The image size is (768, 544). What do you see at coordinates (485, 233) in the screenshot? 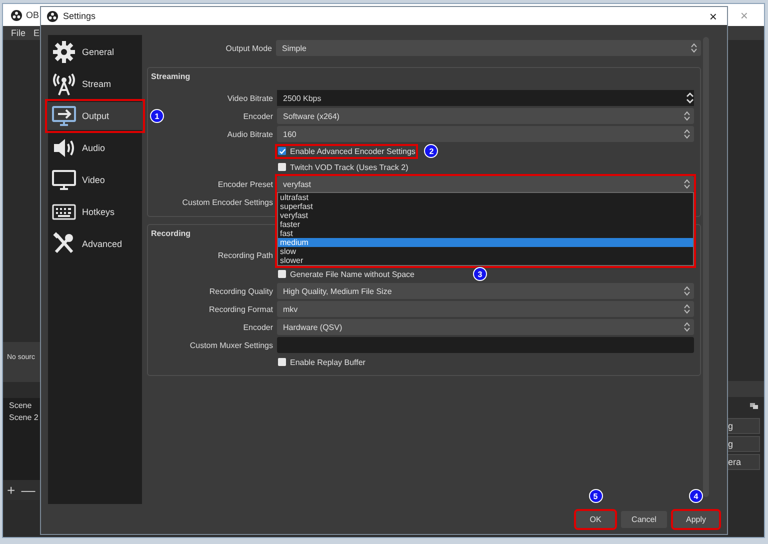
I see `dropdown-option: fast` at bounding box center [485, 233].